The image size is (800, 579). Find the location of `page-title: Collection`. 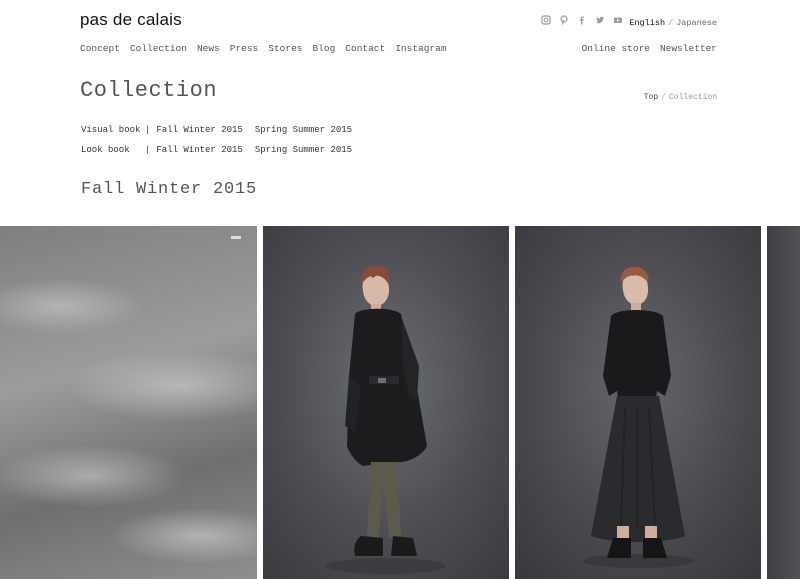

page-title: Collection is located at coordinates (149, 90).